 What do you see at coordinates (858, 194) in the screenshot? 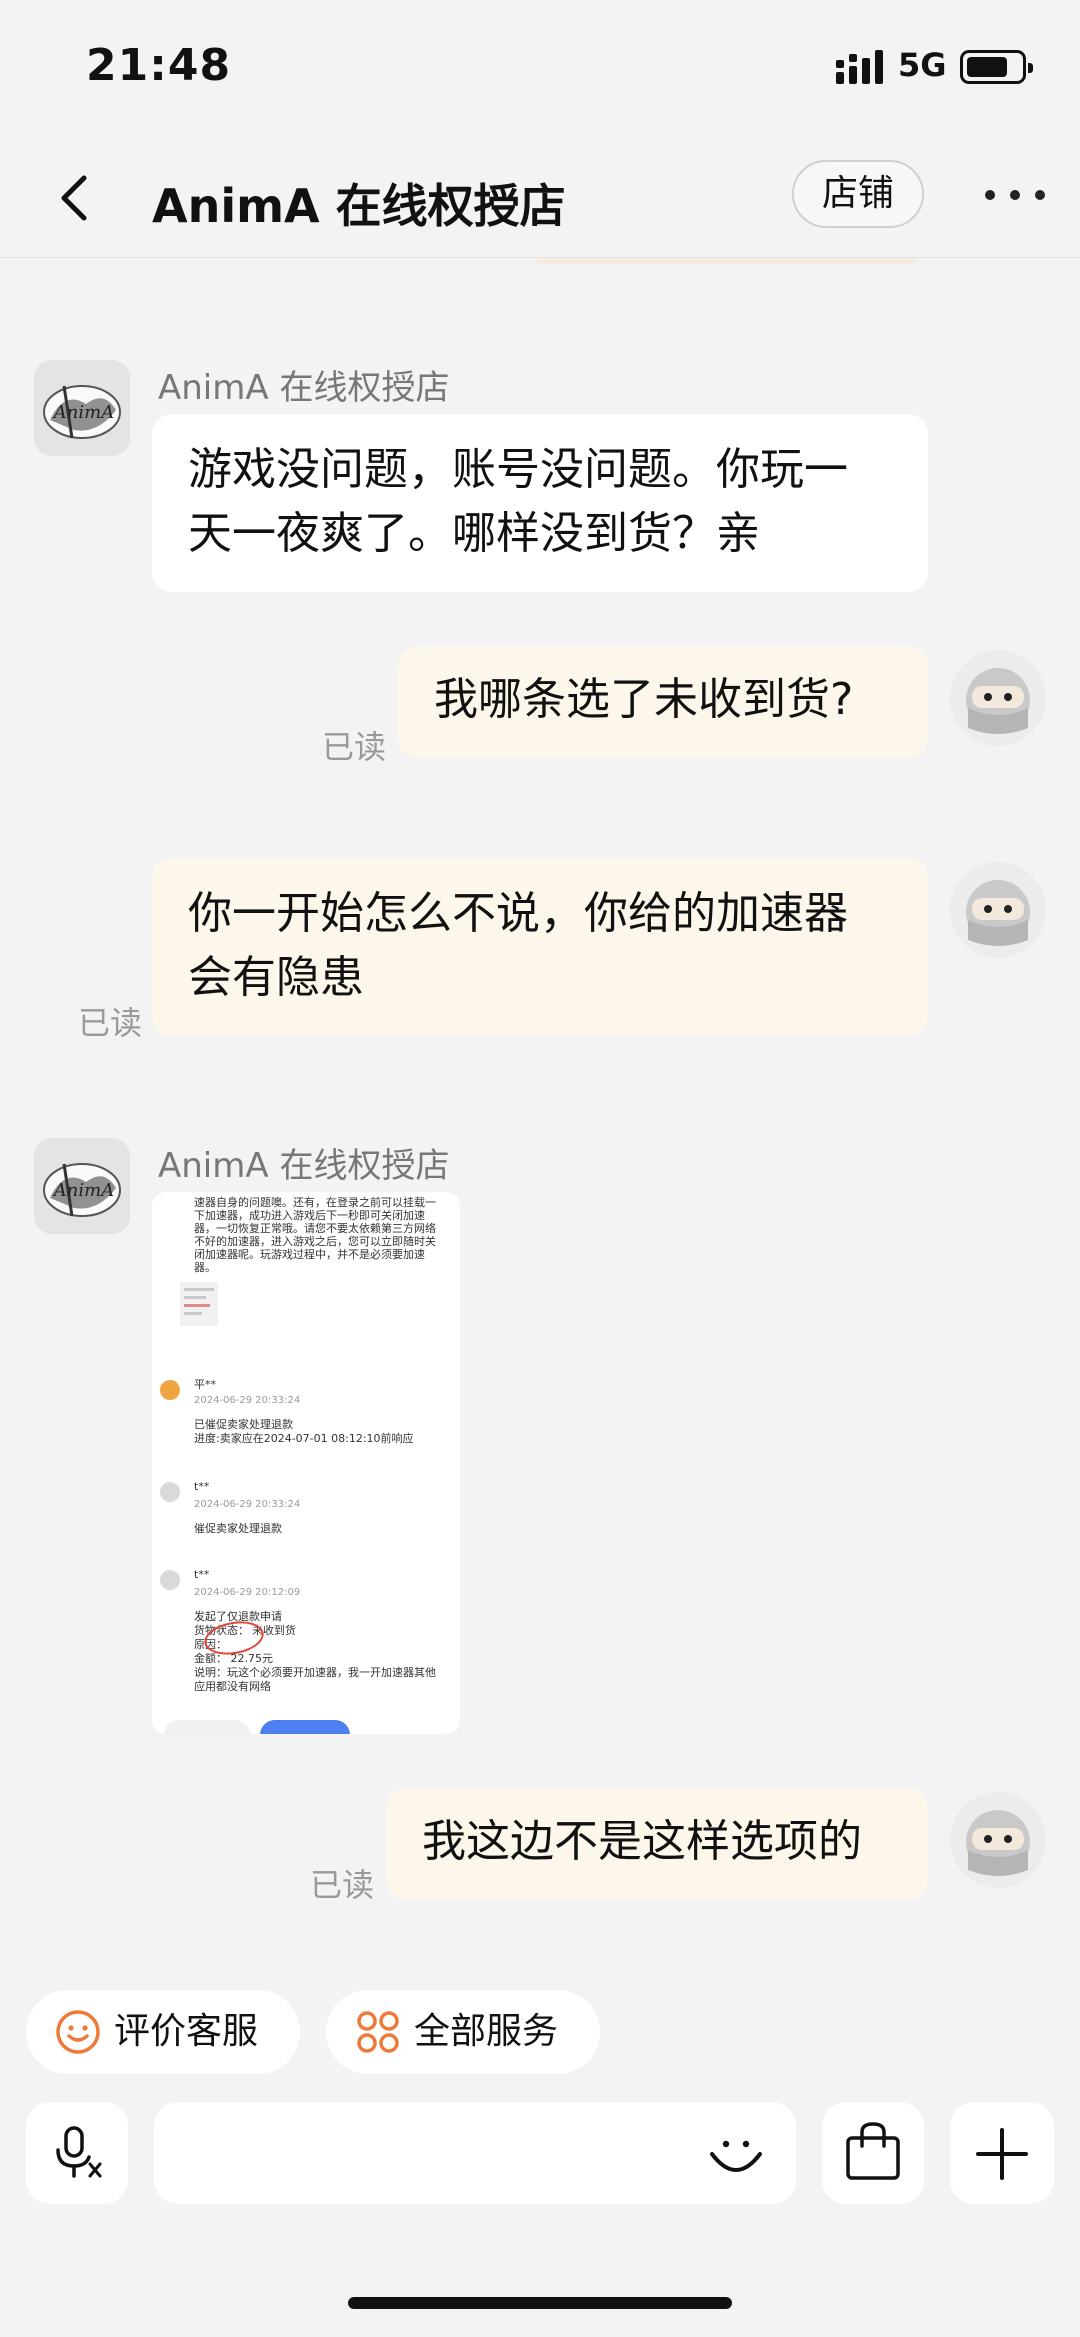
I see `shop-button: 店铺` at bounding box center [858, 194].